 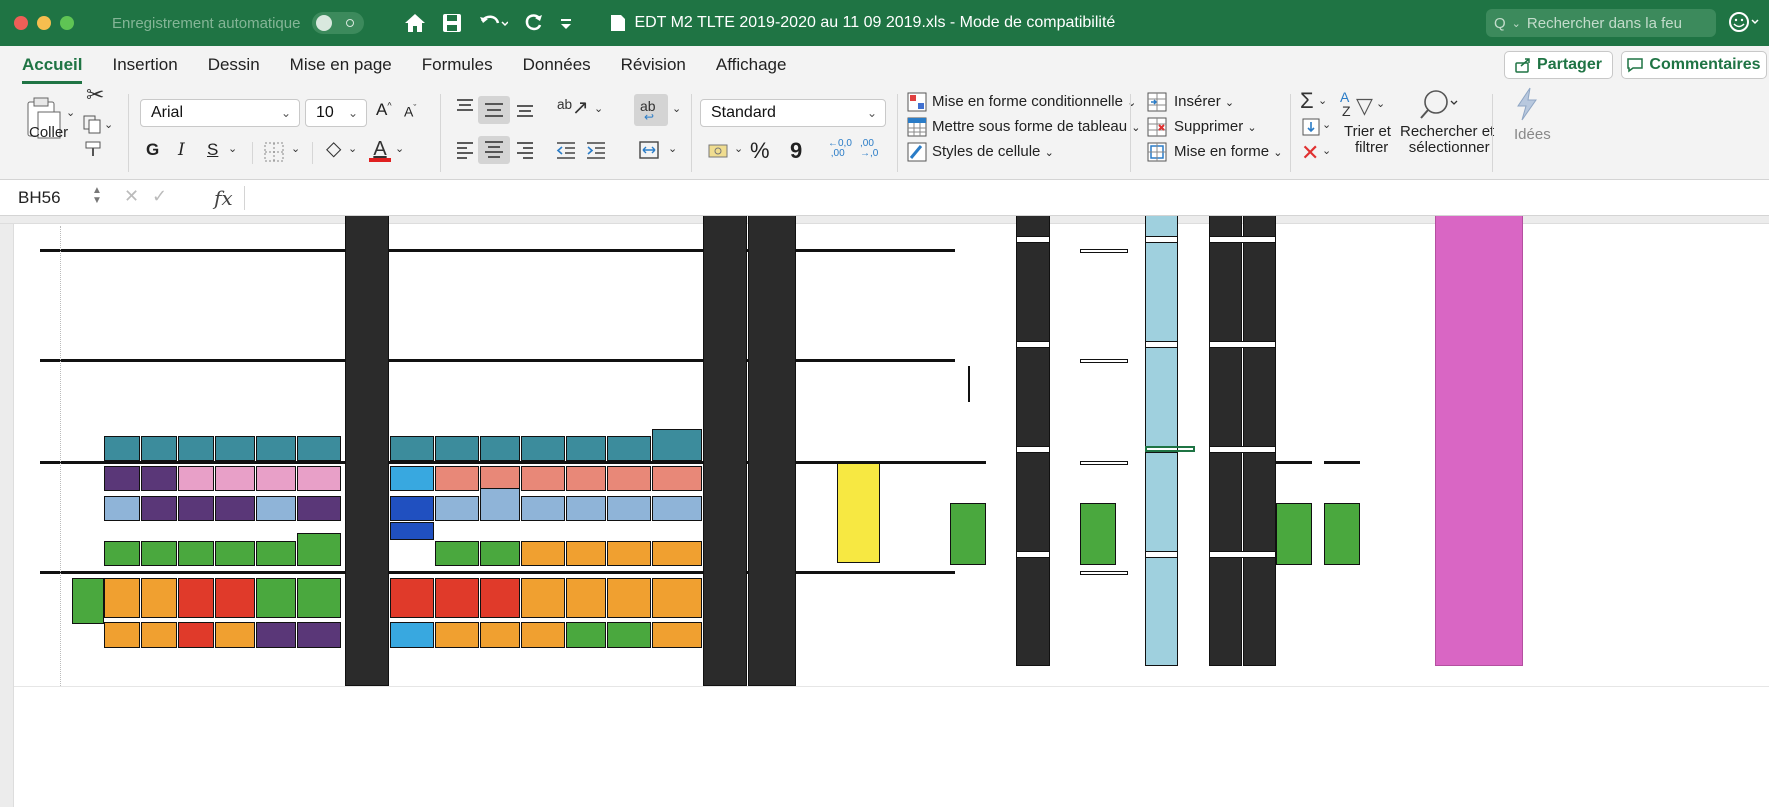 What do you see at coordinates (1036, 126) in the screenshot?
I see `format-table-button: Mettre sous forme de tableau ⌄` at bounding box center [1036, 126].